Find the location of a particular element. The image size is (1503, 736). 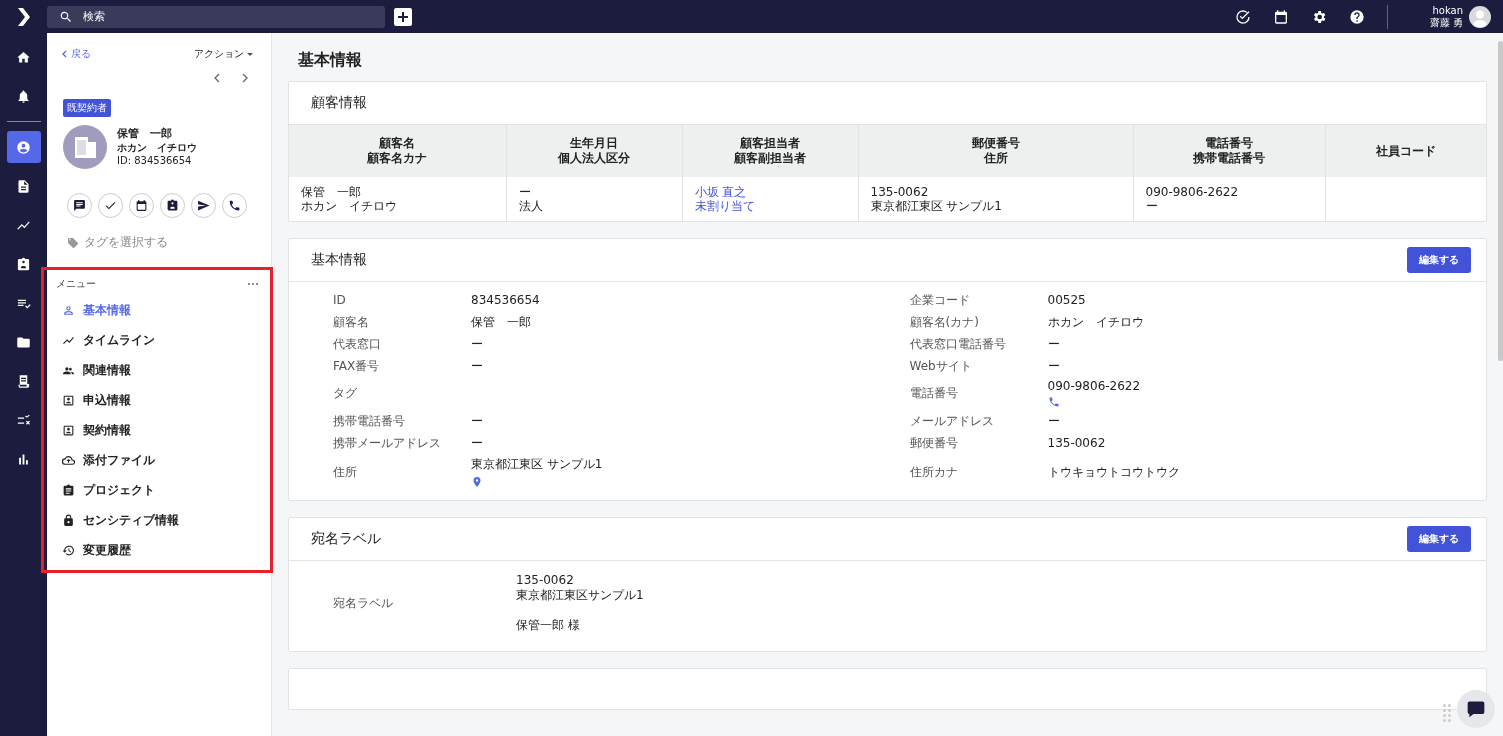

menu-heading: メニュー is located at coordinates (76, 284).